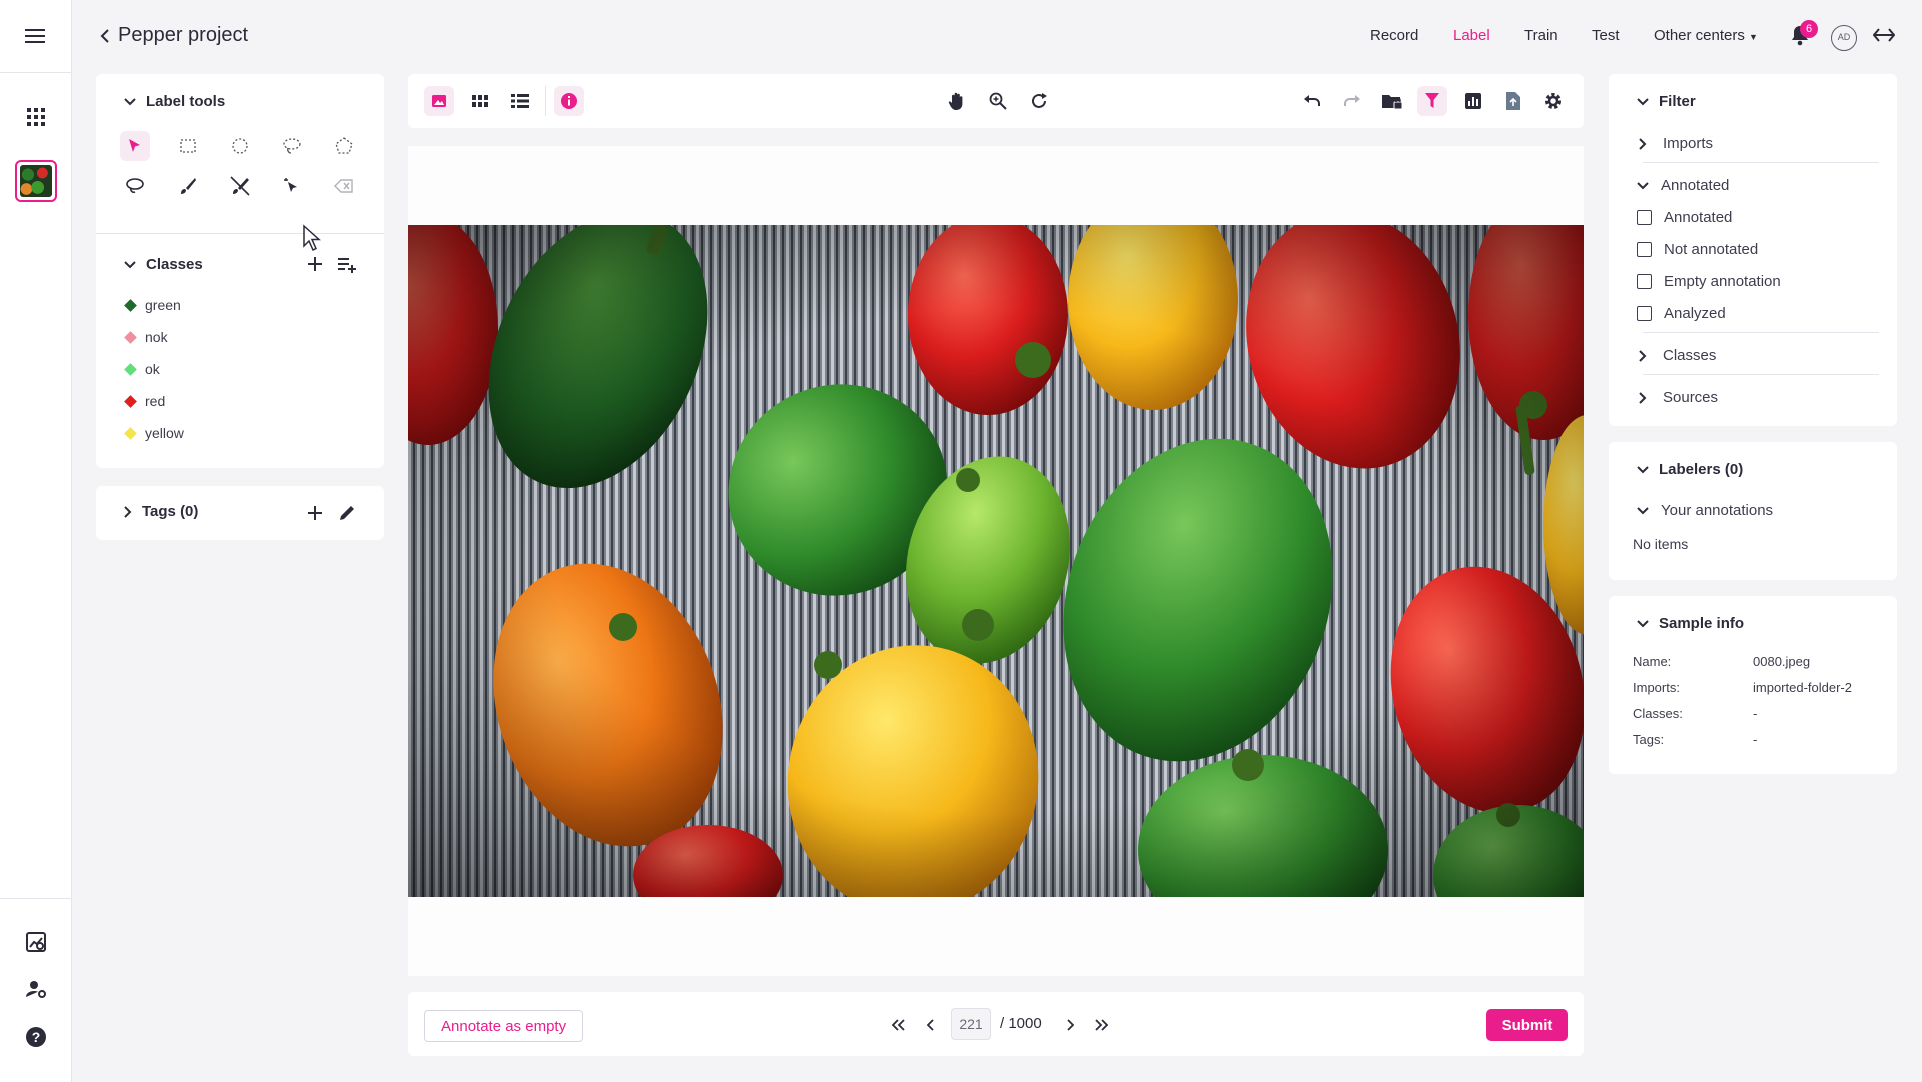  I want to click on next-page-icon, so click(1071, 1025).